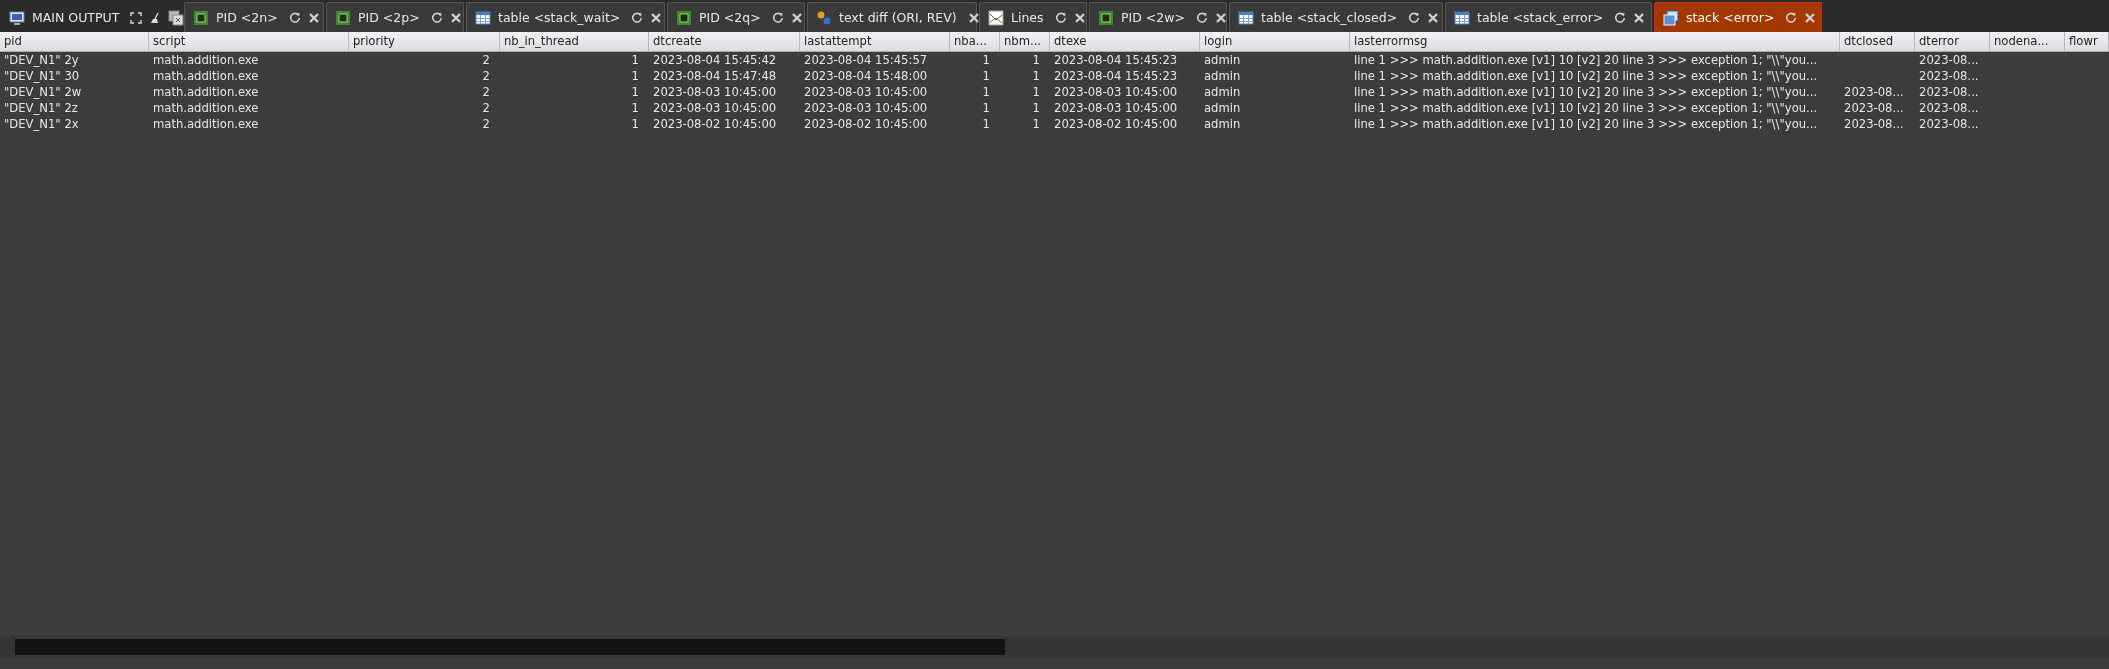 This screenshot has width=2109, height=669. What do you see at coordinates (424, 41) in the screenshot?
I see `column-header: priority` at bounding box center [424, 41].